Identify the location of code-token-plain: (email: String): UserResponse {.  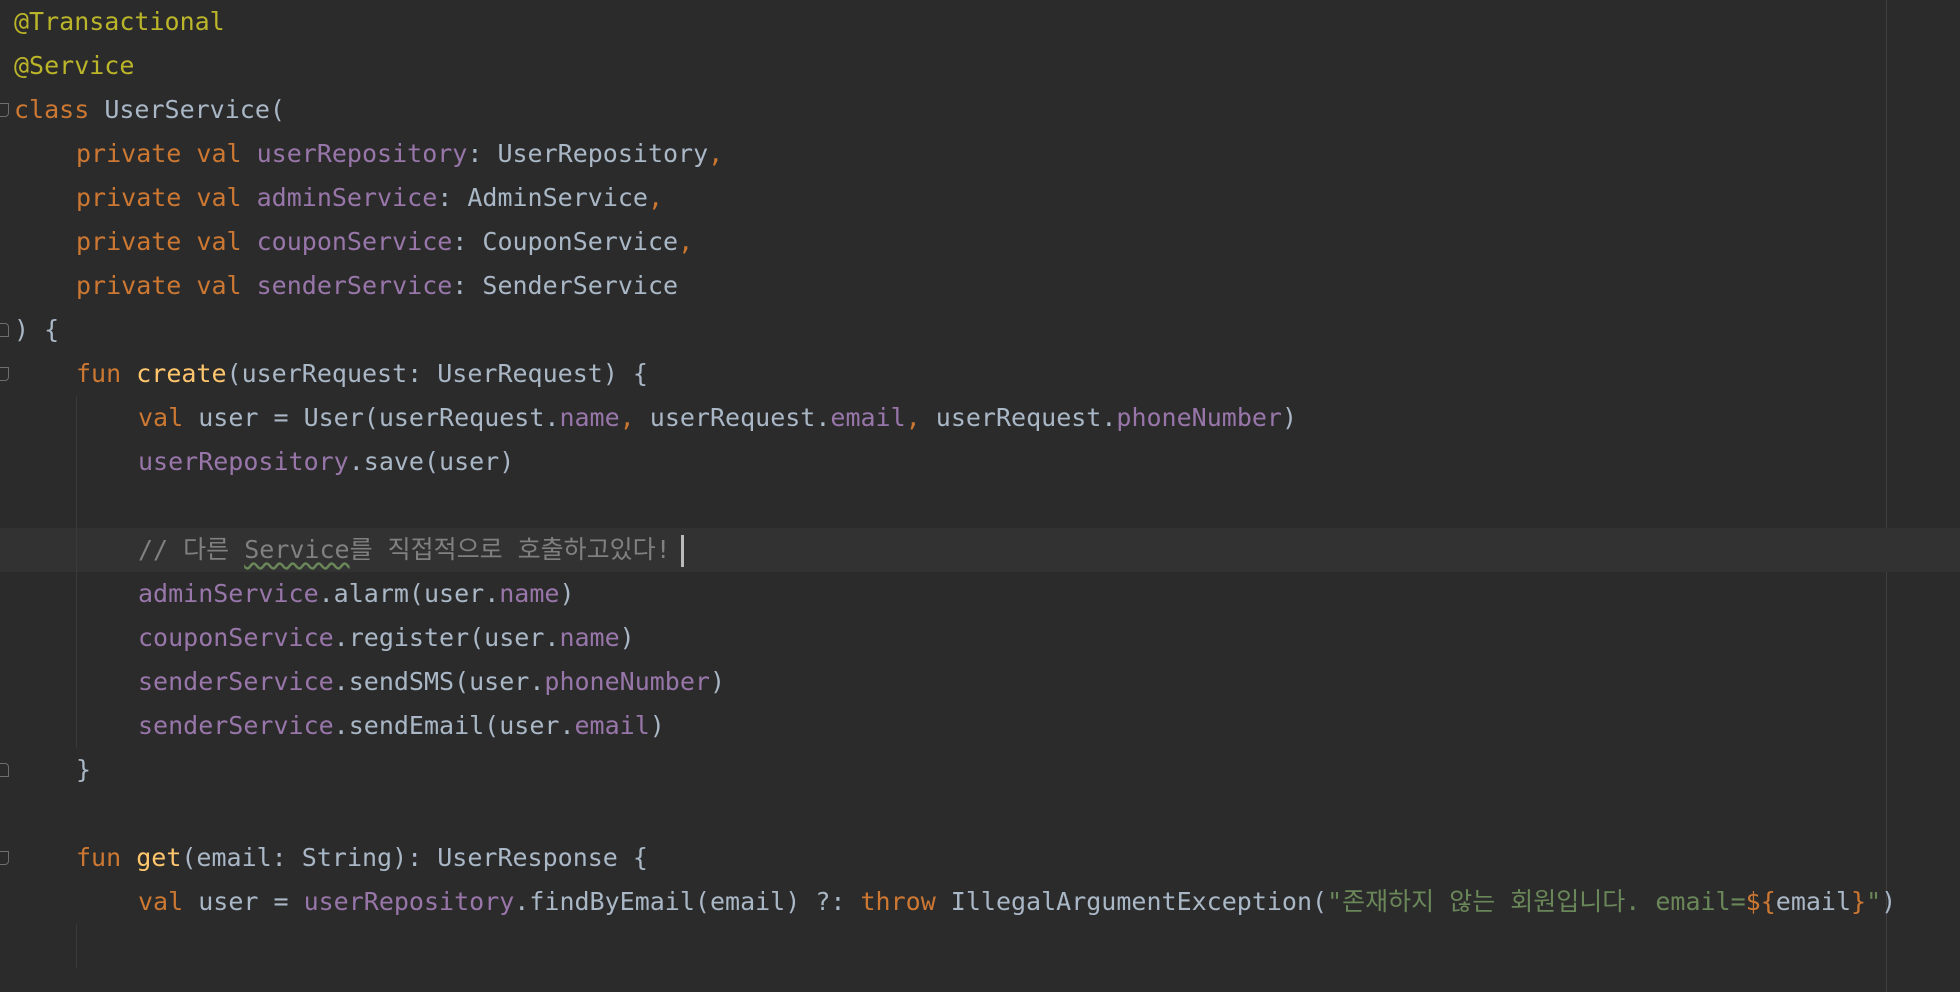
(414, 857).